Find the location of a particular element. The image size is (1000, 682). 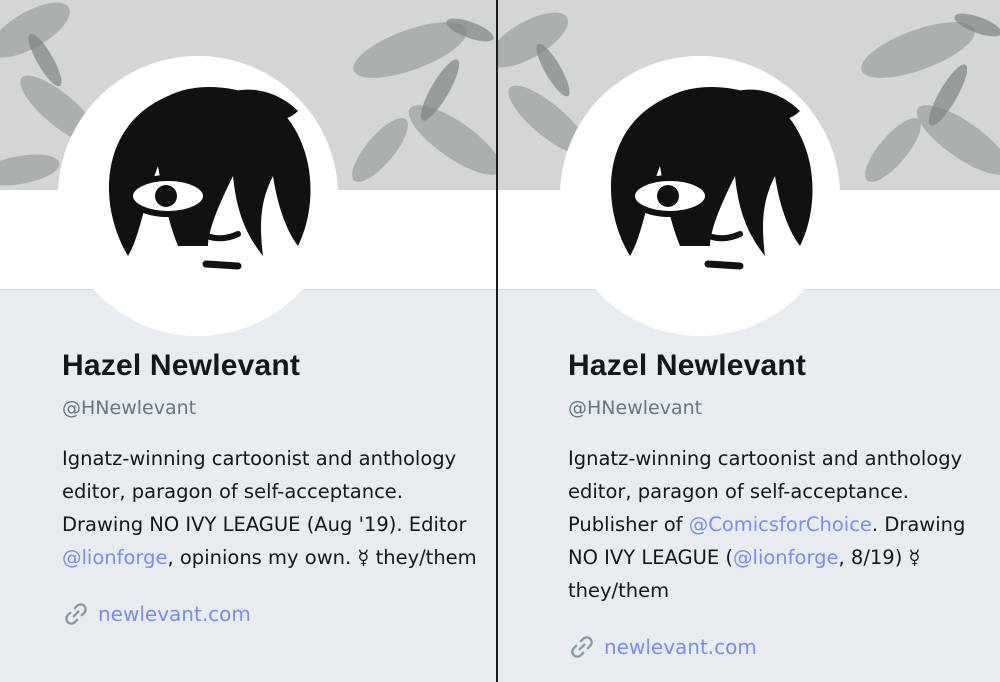

bio-text: , opinions my own. ☿ they/them is located at coordinates (322, 557).